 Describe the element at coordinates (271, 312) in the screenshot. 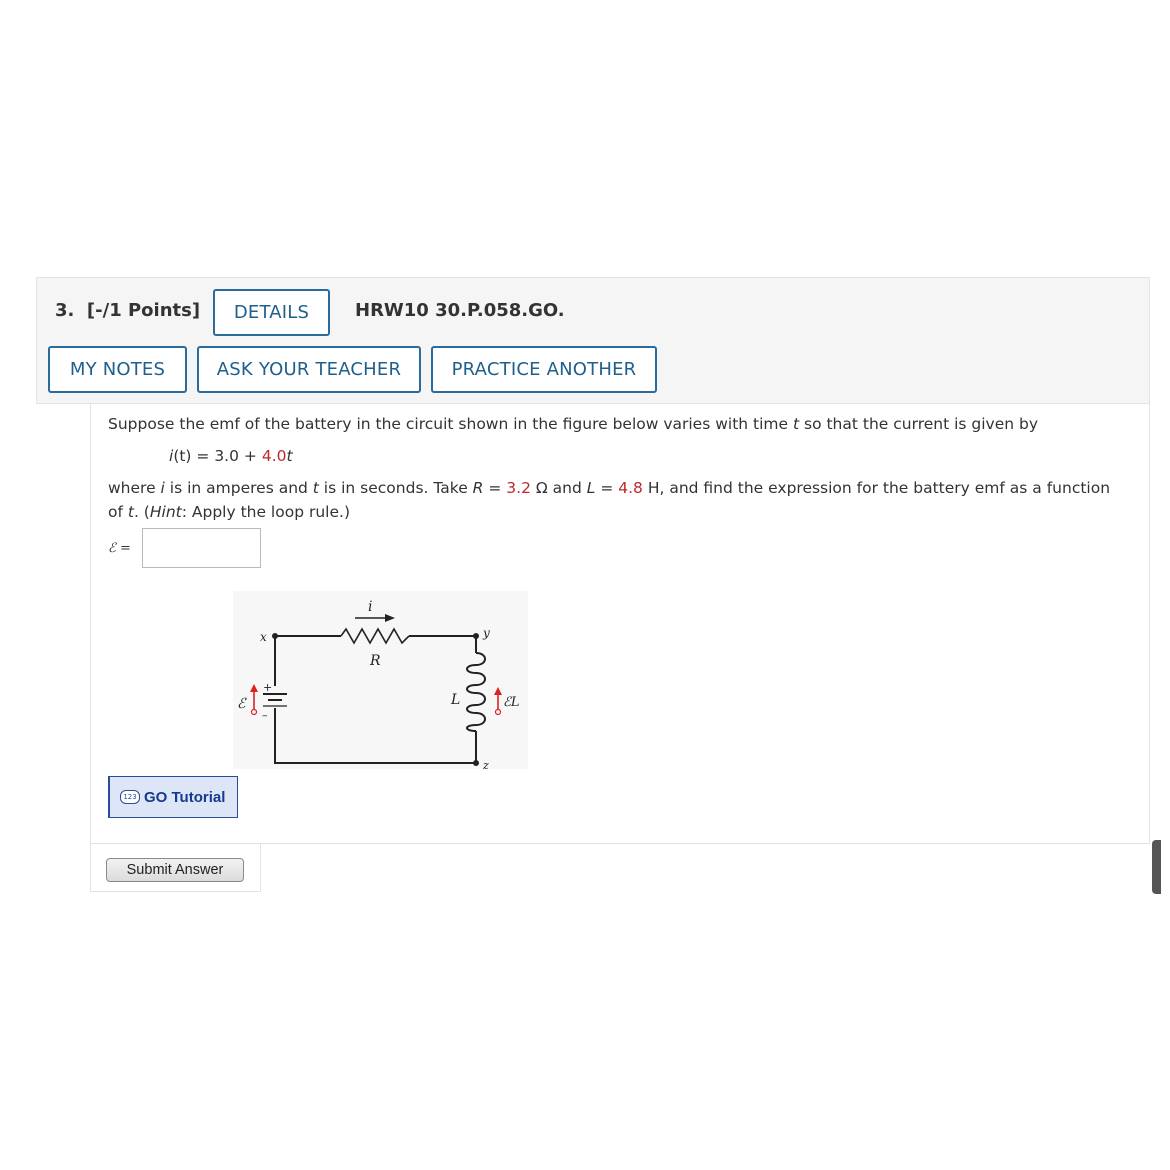

I see `details-button: DETAILS` at that location.